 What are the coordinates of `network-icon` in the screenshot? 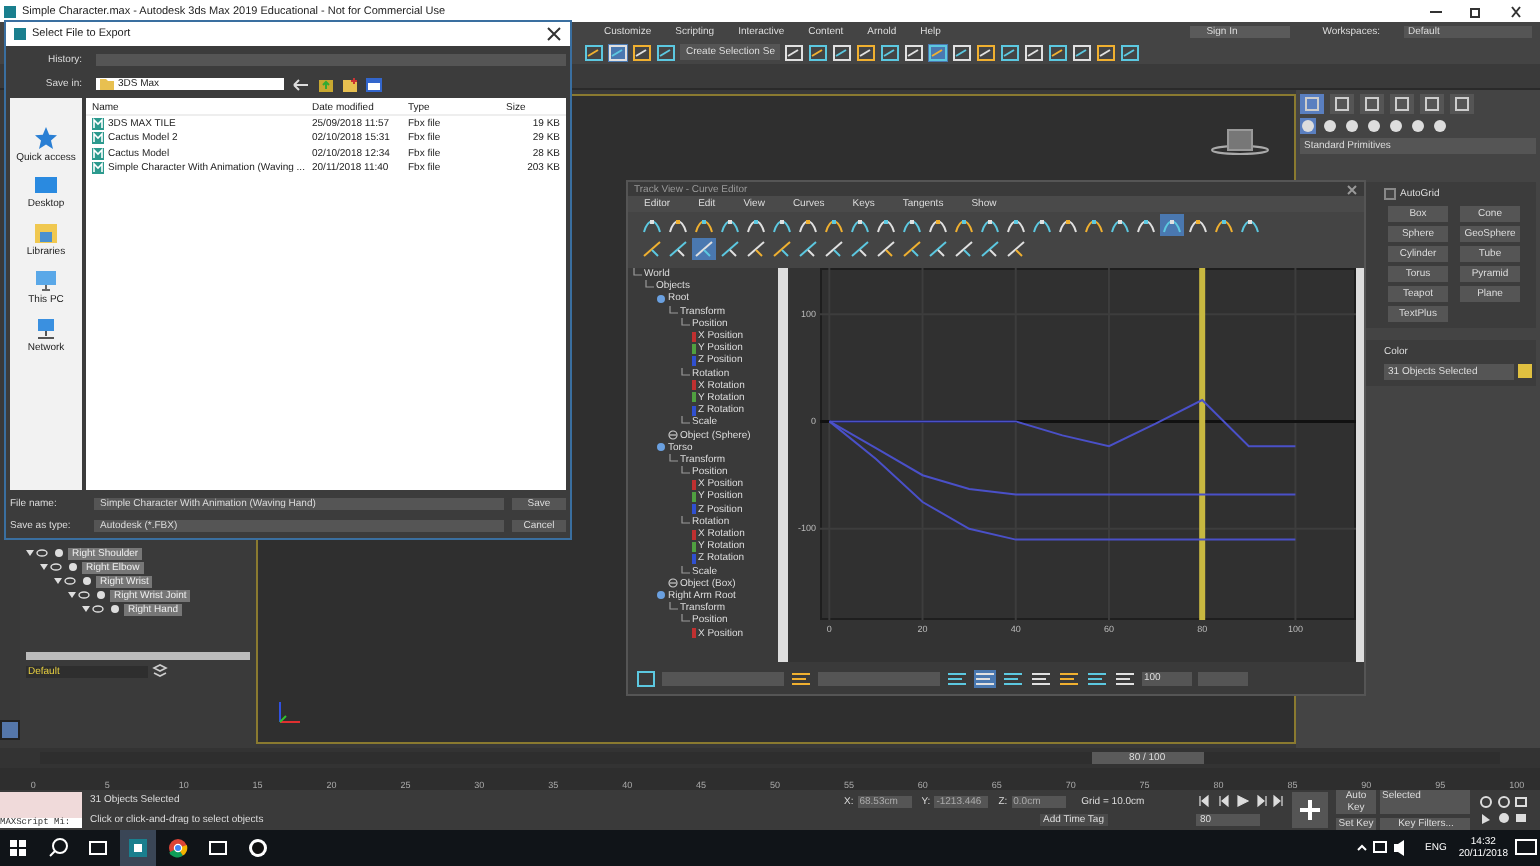 It's located at (46, 329).